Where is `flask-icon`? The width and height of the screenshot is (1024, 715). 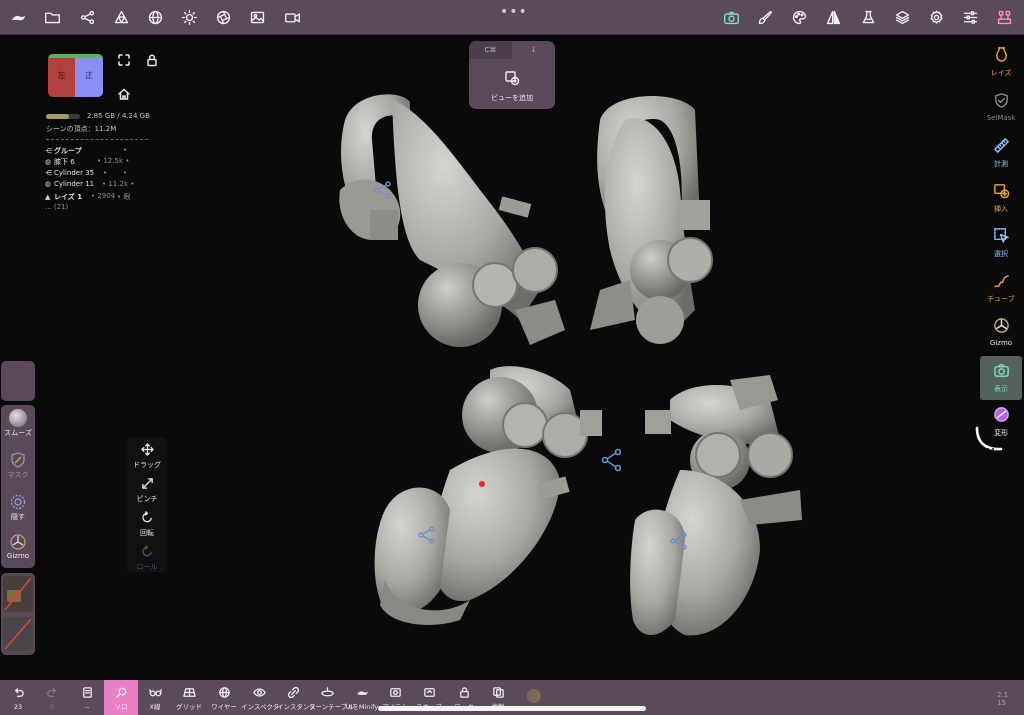 flask-icon is located at coordinates (868, 17).